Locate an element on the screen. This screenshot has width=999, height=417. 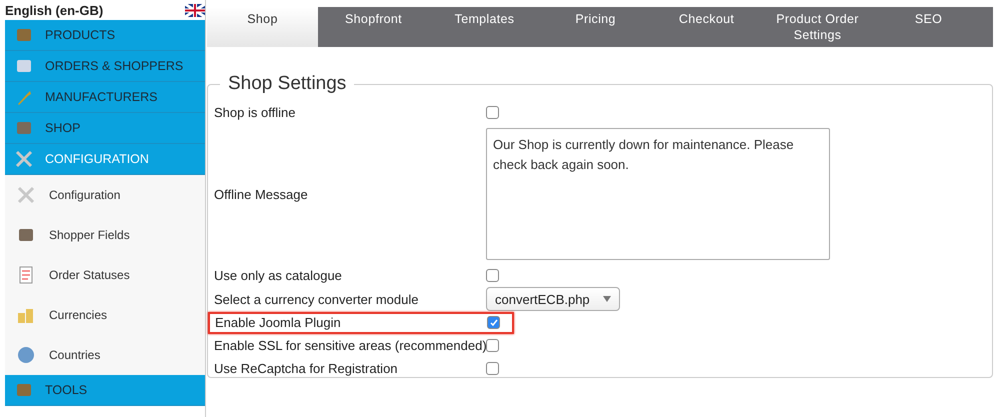
tab: Shop is located at coordinates (262, 27).